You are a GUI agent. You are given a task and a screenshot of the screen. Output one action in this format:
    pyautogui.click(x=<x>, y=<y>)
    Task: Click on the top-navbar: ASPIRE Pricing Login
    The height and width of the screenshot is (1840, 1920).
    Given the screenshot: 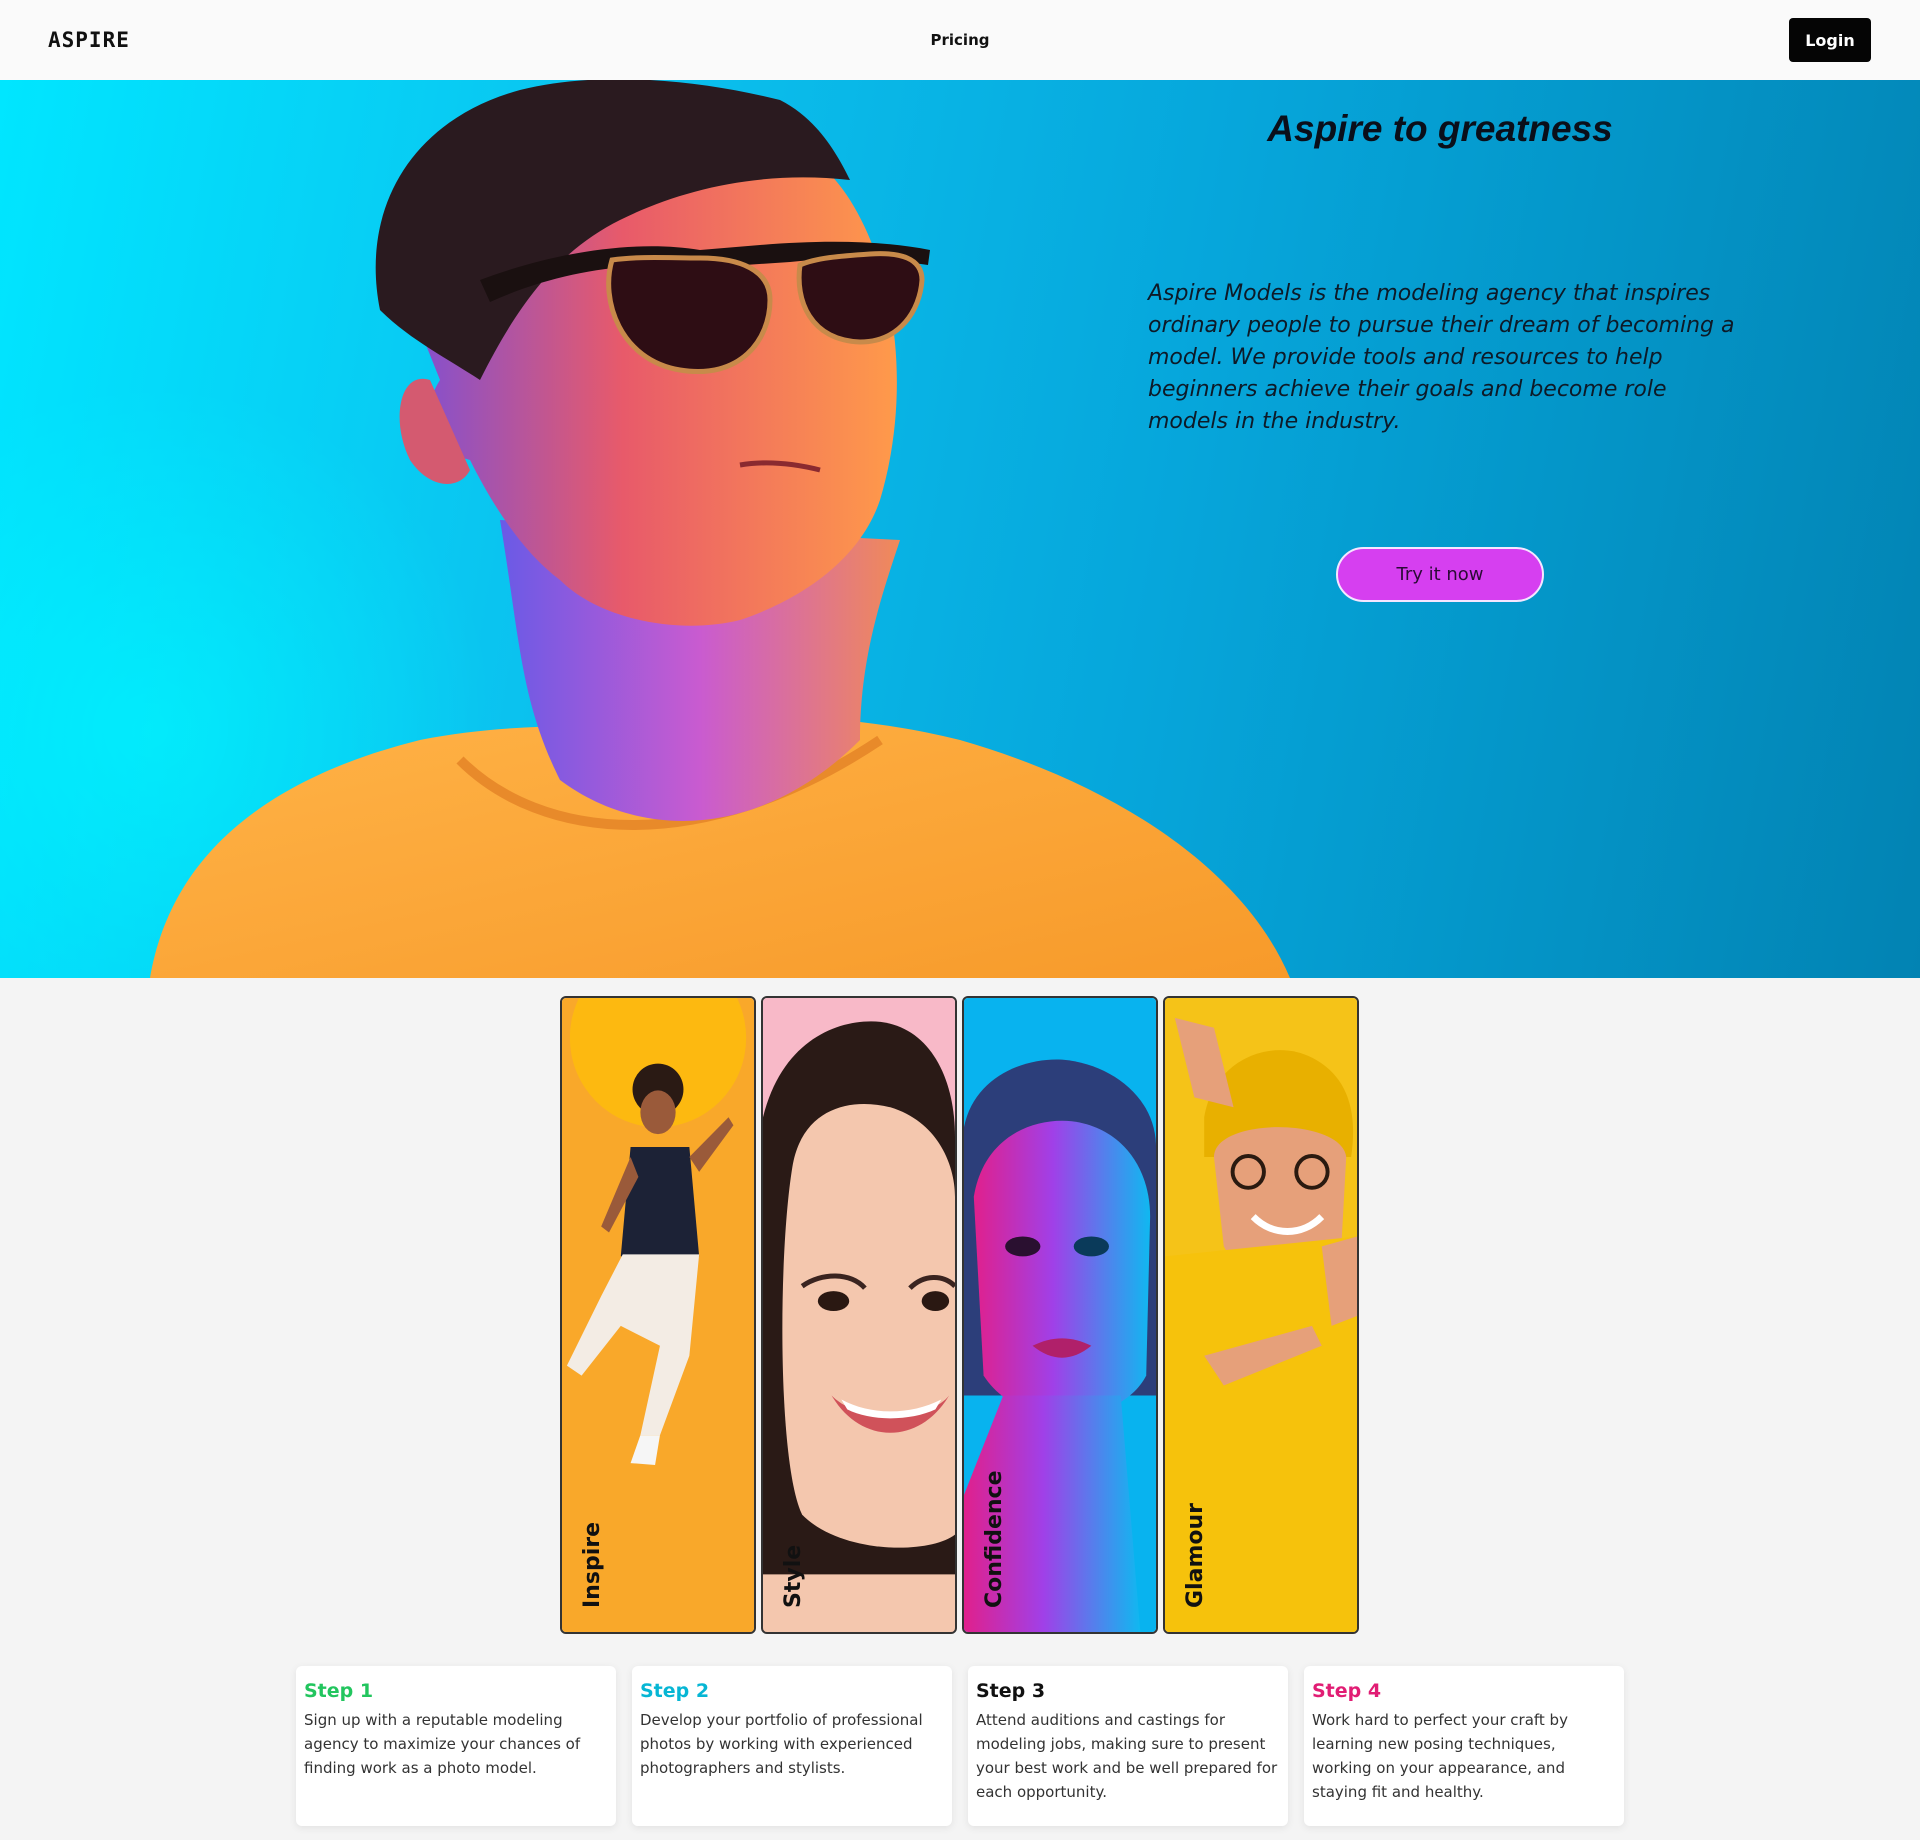 What is the action you would take?
    pyautogui.click(x=960, y=40)
    